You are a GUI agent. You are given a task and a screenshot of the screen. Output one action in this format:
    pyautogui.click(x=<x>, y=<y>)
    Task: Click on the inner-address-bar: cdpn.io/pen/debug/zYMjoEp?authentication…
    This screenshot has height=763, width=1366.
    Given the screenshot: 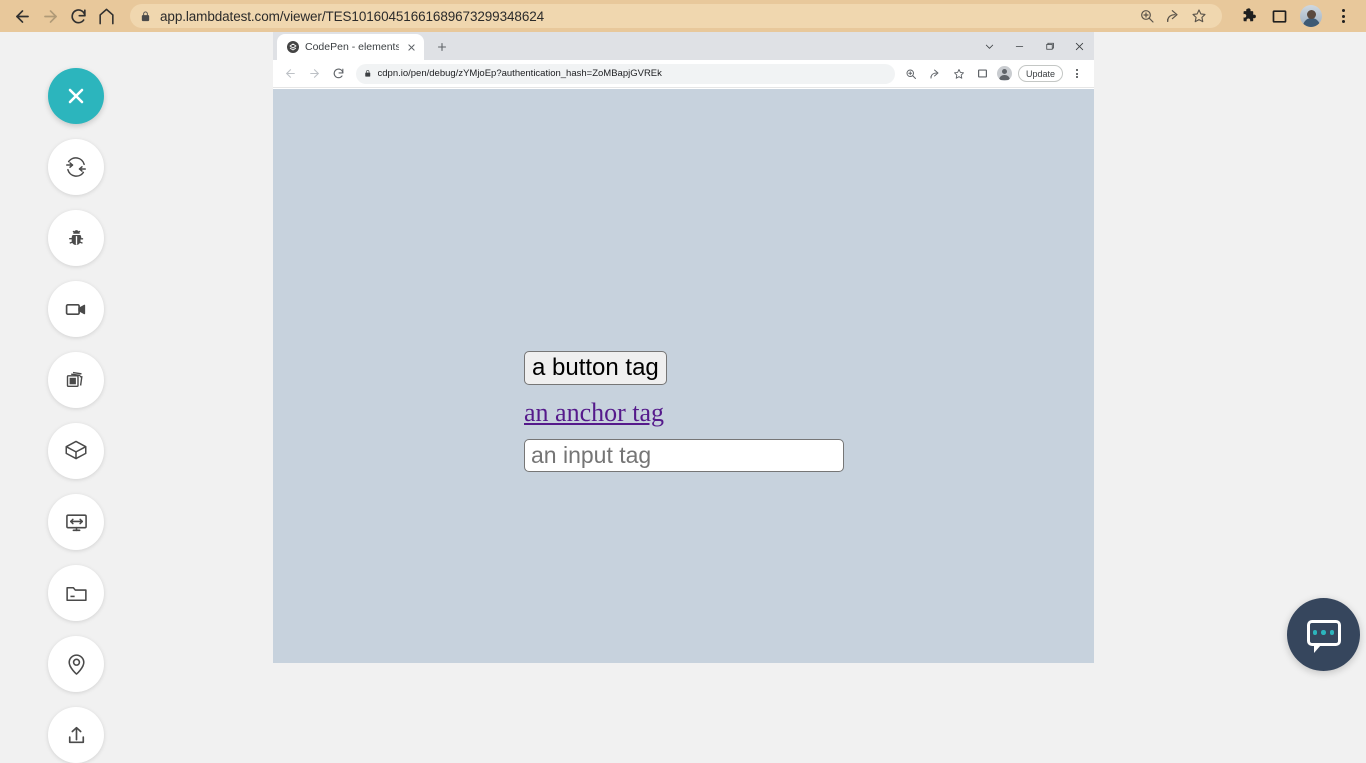 What is the action you would take?
    pyautogui.click(x=683, y=74)
    